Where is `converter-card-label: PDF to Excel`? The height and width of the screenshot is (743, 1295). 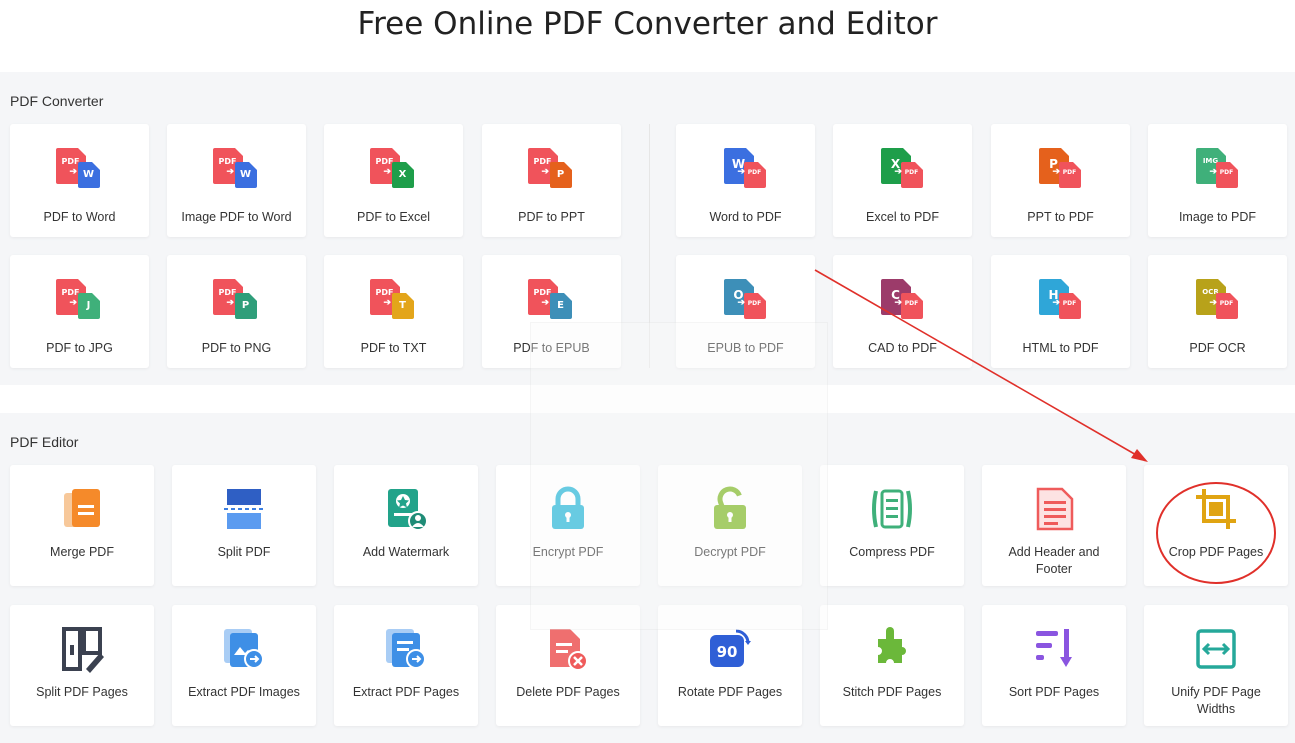
converter-card-label: PDF to Excel is located at coordinates (393, 217).